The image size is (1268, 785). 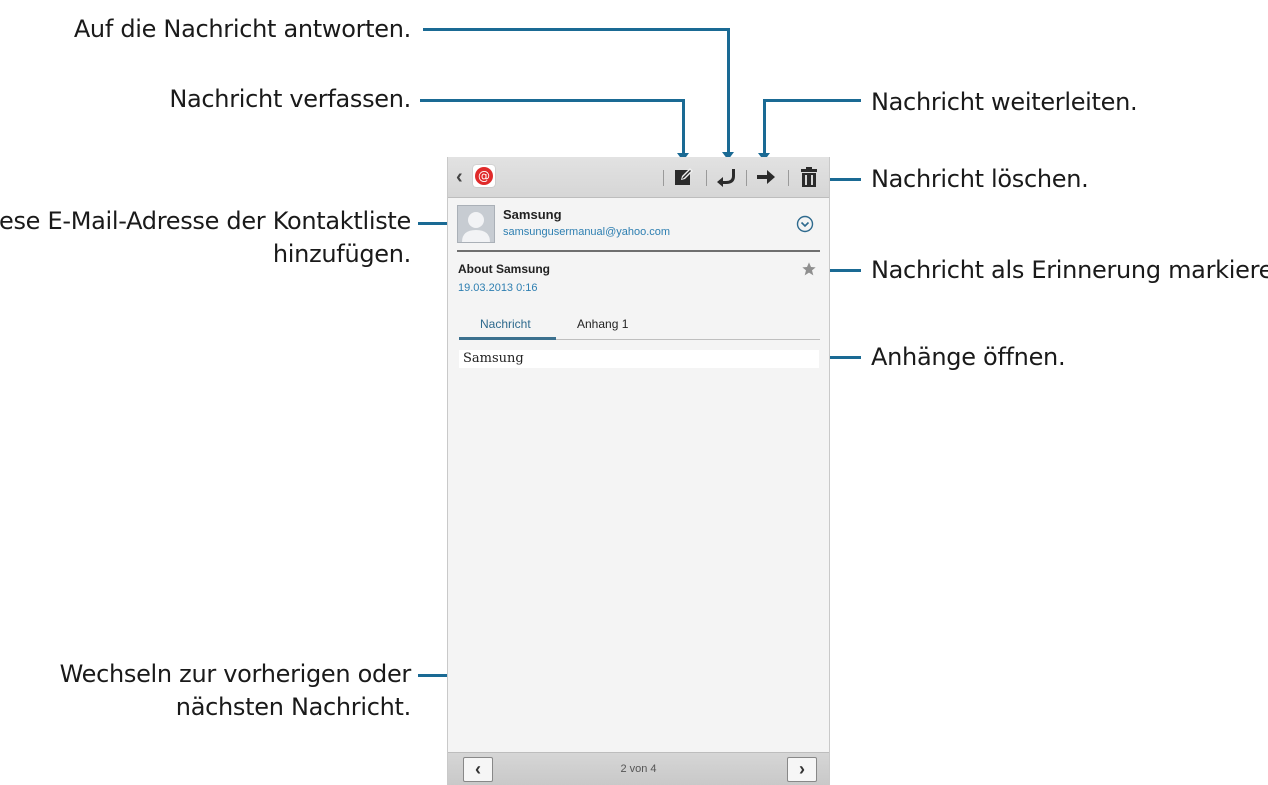 I want to click on callout-attachments: Anhänge öffnen., so click(x=968, y=357).